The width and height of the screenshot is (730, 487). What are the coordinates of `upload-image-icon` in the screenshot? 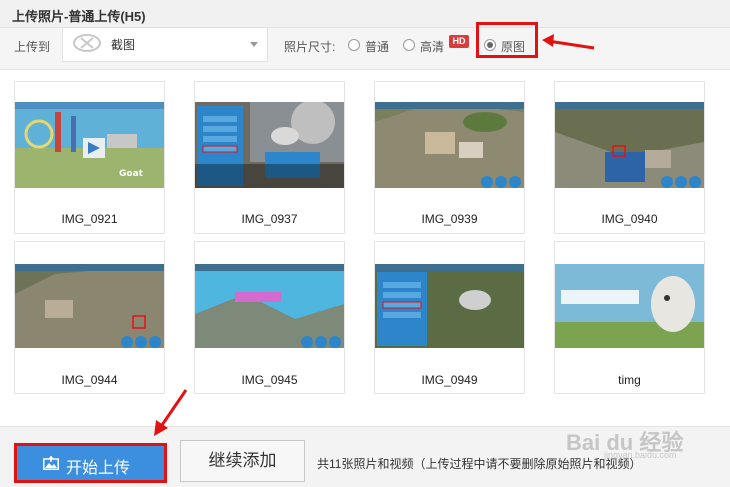 It's located at (51, 463).